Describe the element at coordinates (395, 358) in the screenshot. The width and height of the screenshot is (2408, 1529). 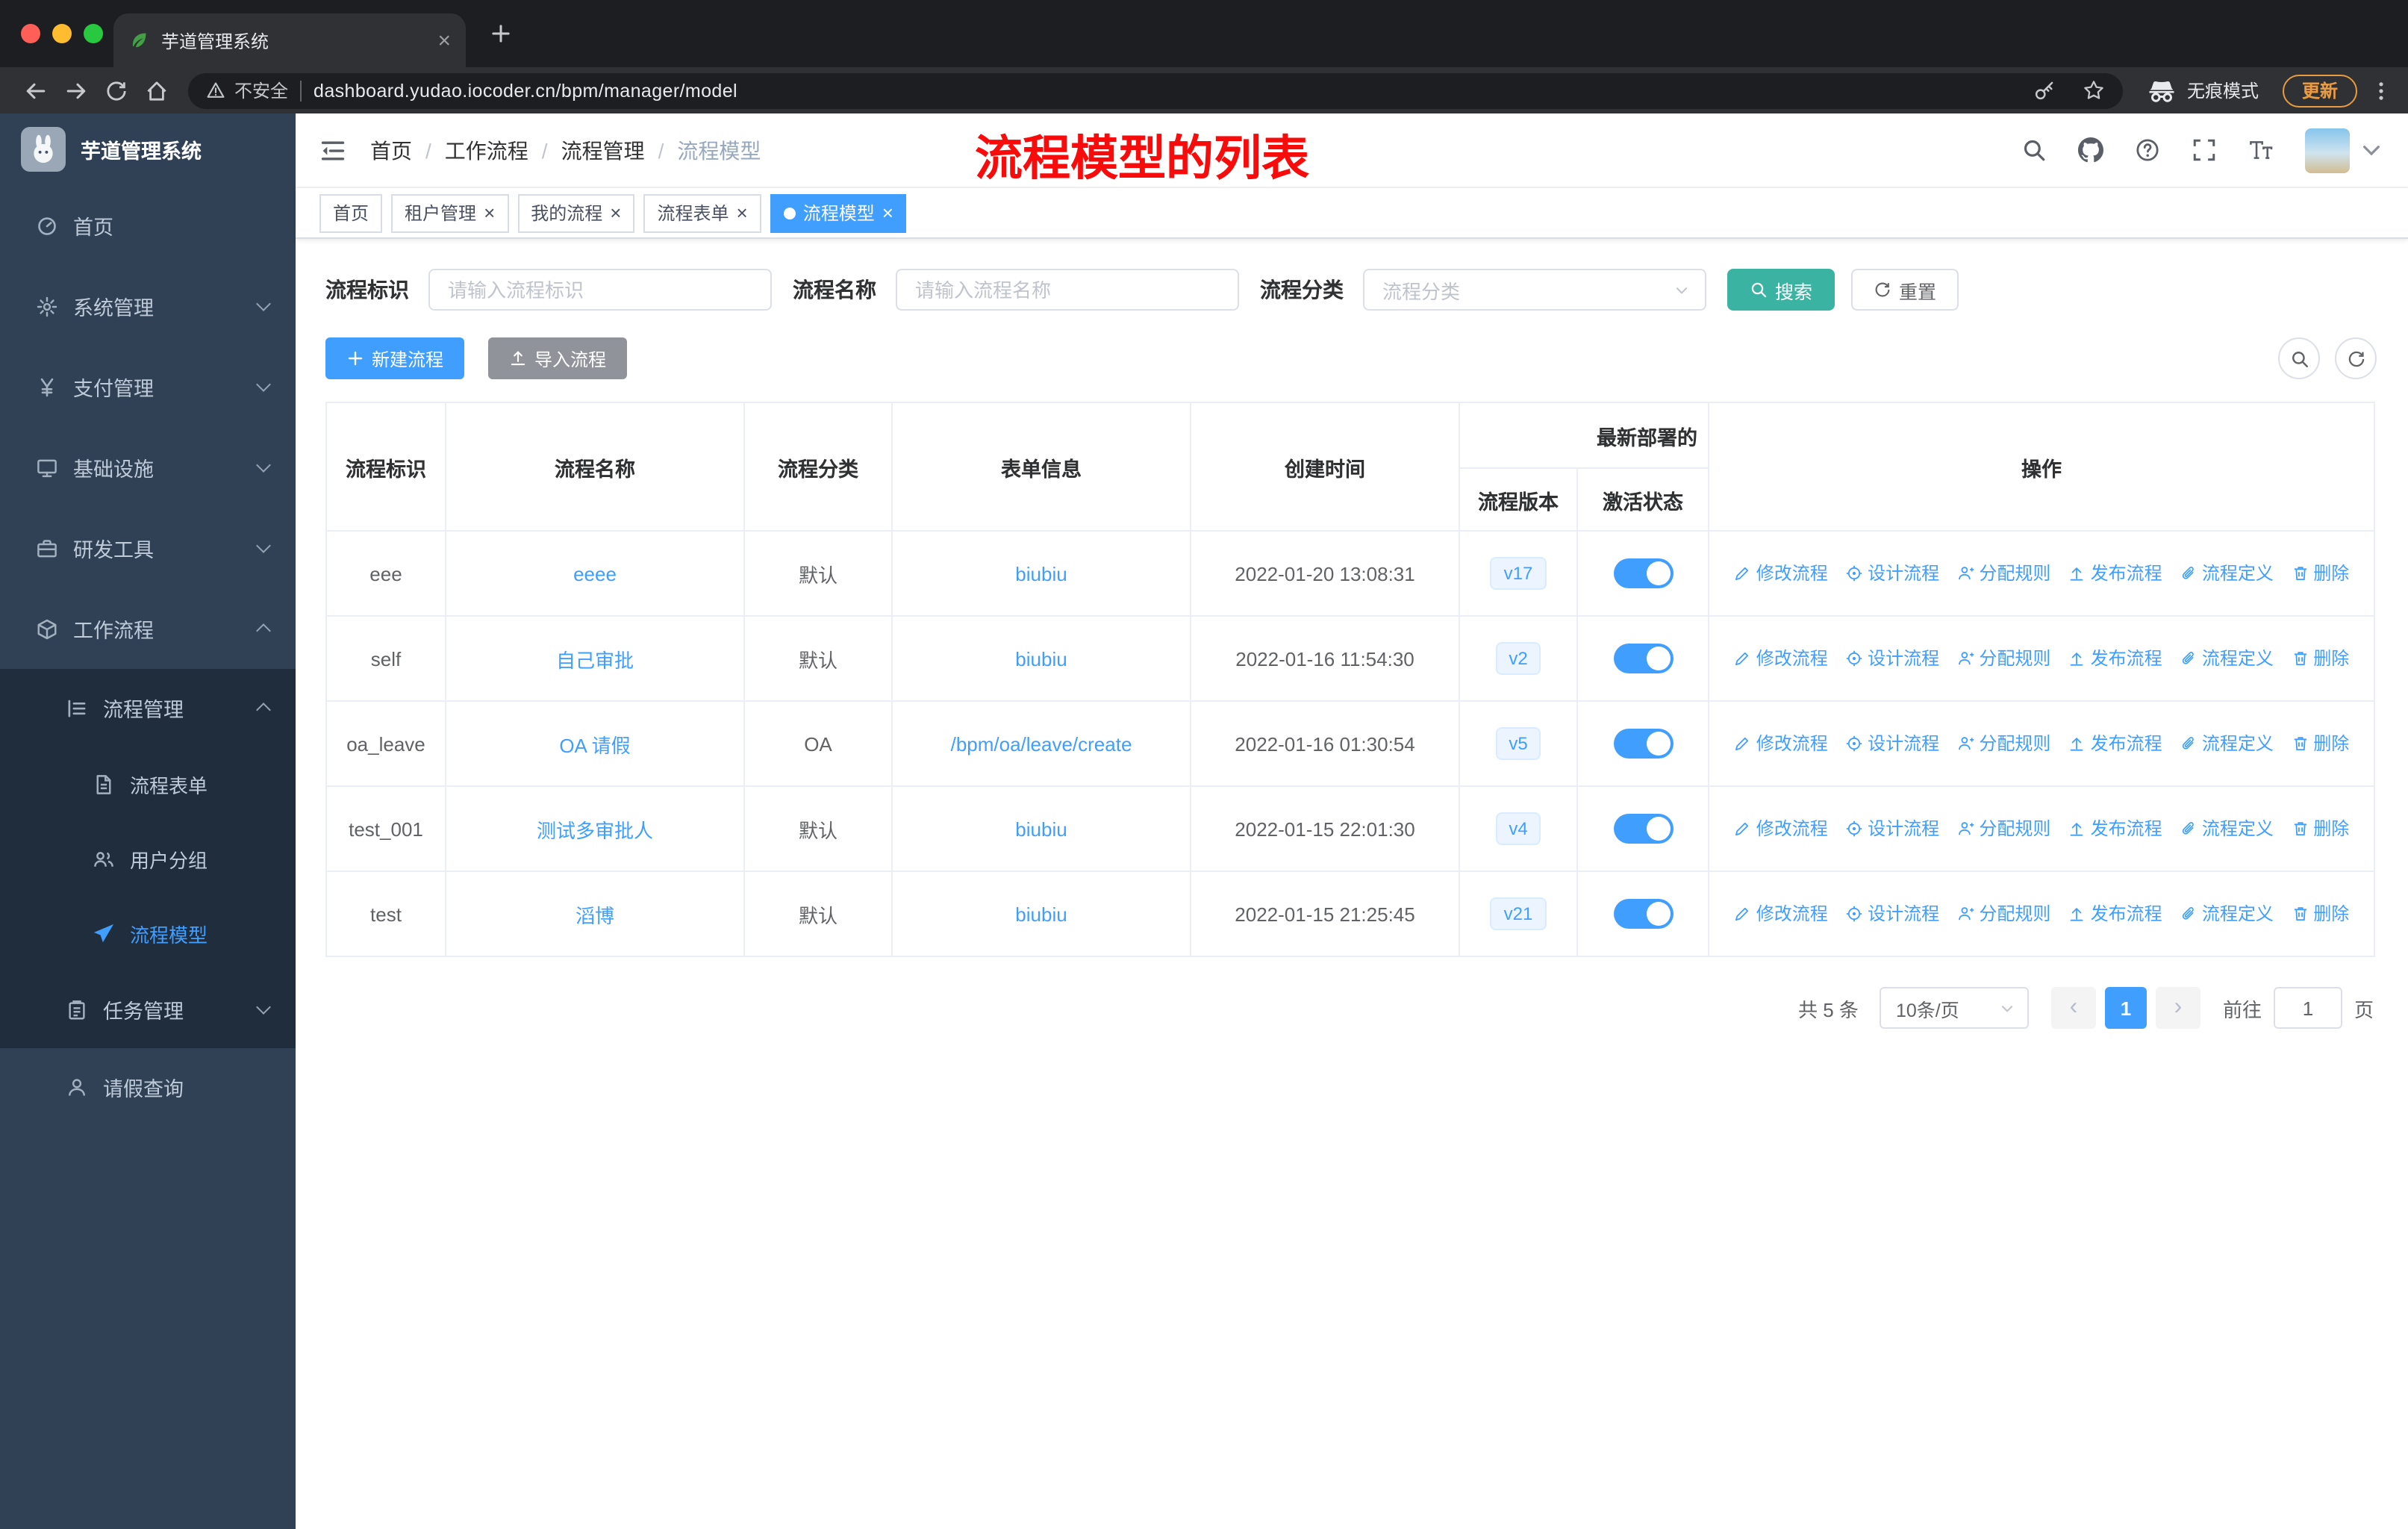
I see `create-process-button: 新建流程` at that location.